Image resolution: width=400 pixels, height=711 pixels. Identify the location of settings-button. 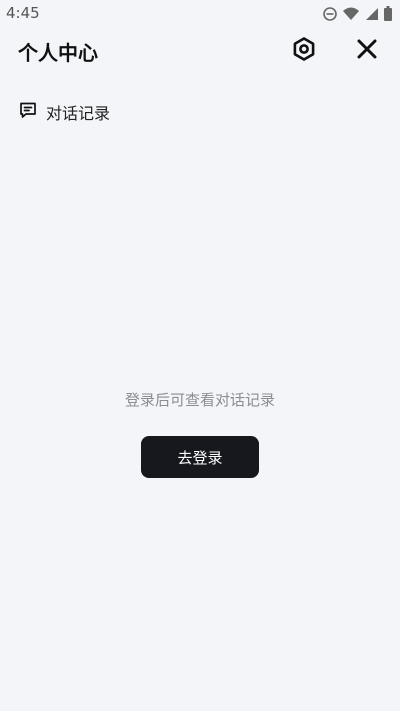
(304, 51).